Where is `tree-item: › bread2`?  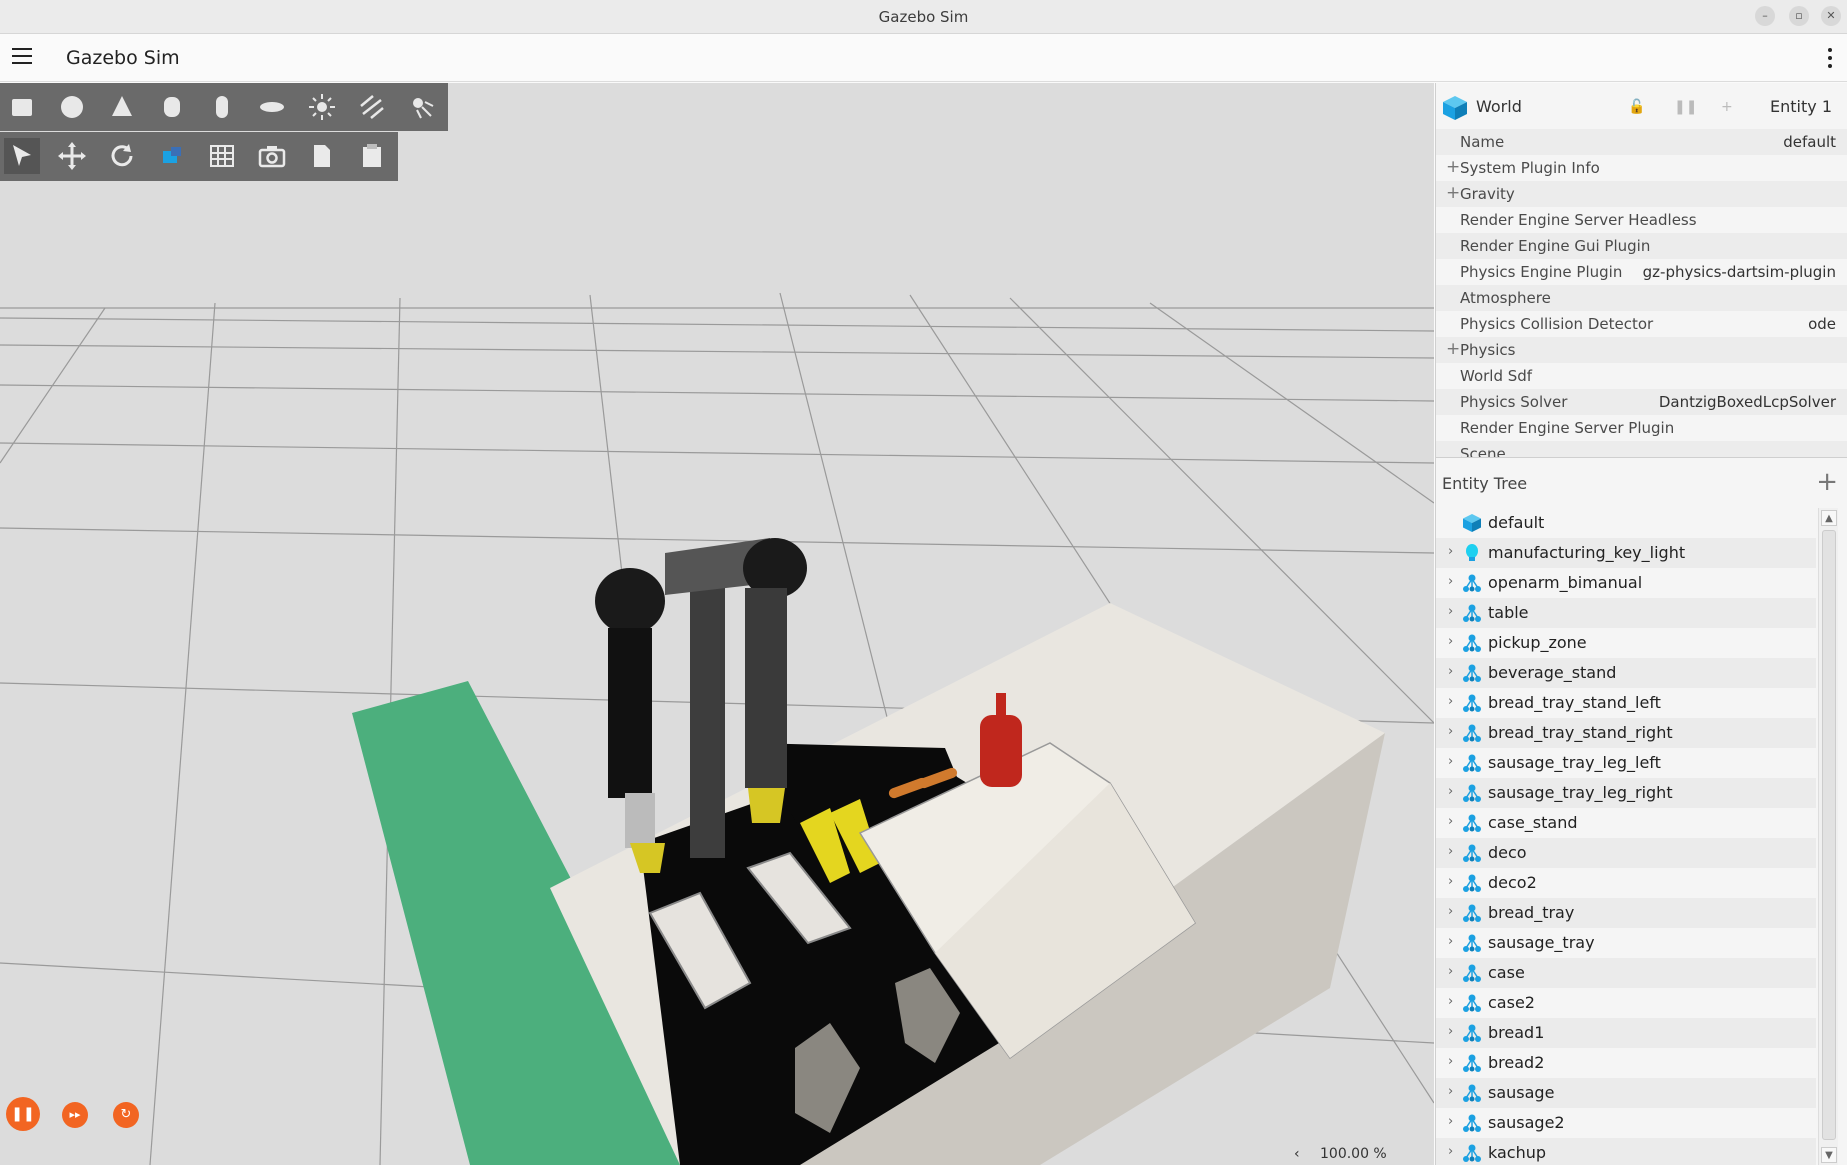
tree-item: › bread2 is located at coordinates (1626, 1063).